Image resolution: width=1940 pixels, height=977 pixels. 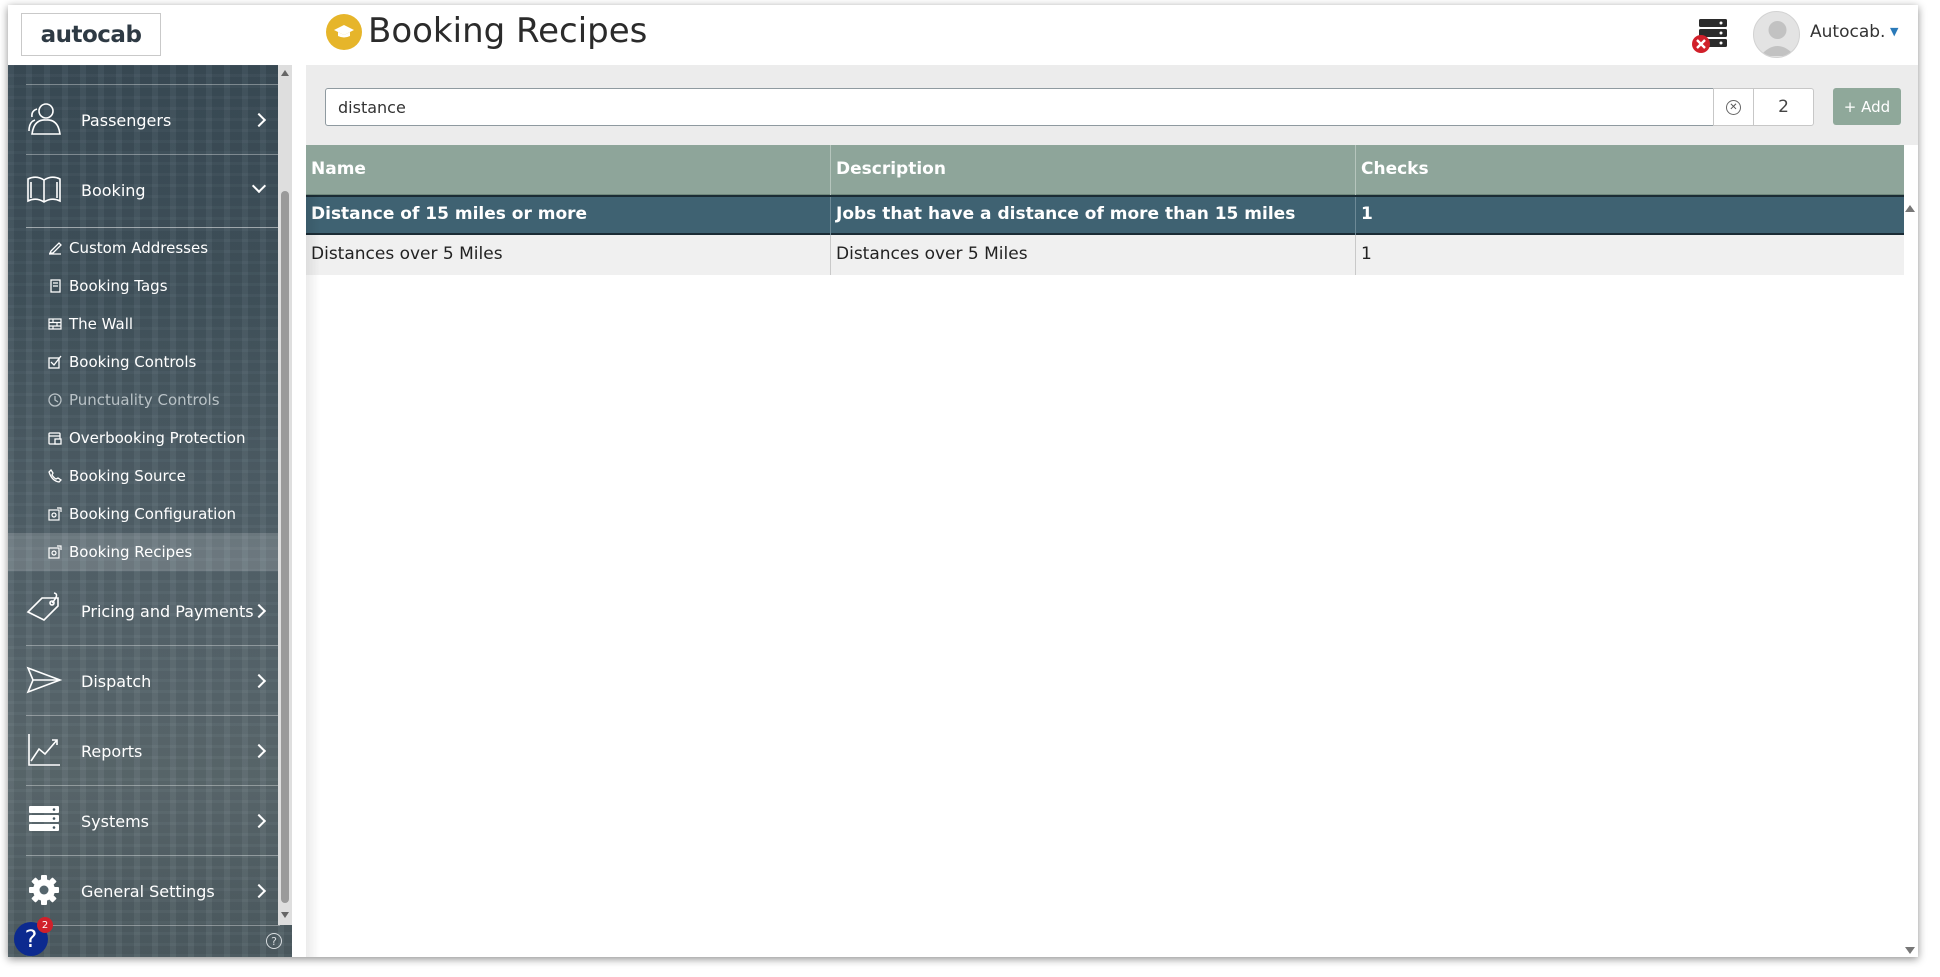 What do you see at coordinates (153, 227) in the screenshot?
I see `sidebar-divider` at bounding box center [153, 227].